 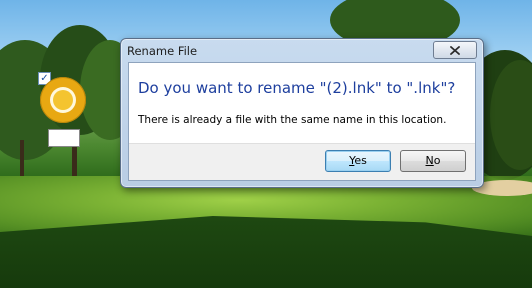 What do you see at coordinates (302, 161) in the screenshot?
I see `dialog-button-bar: Yes No` at bounding box center [302, 161].